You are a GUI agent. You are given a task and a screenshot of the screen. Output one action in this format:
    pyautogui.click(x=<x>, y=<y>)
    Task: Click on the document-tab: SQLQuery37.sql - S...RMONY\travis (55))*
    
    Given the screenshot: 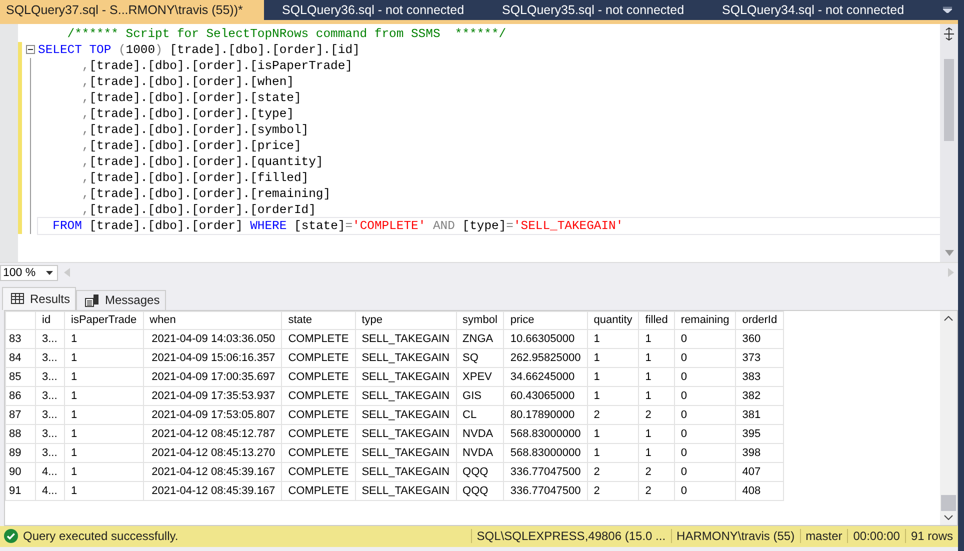 What is the action you would take?
    pyautogui.click(x=132, y=10)
    